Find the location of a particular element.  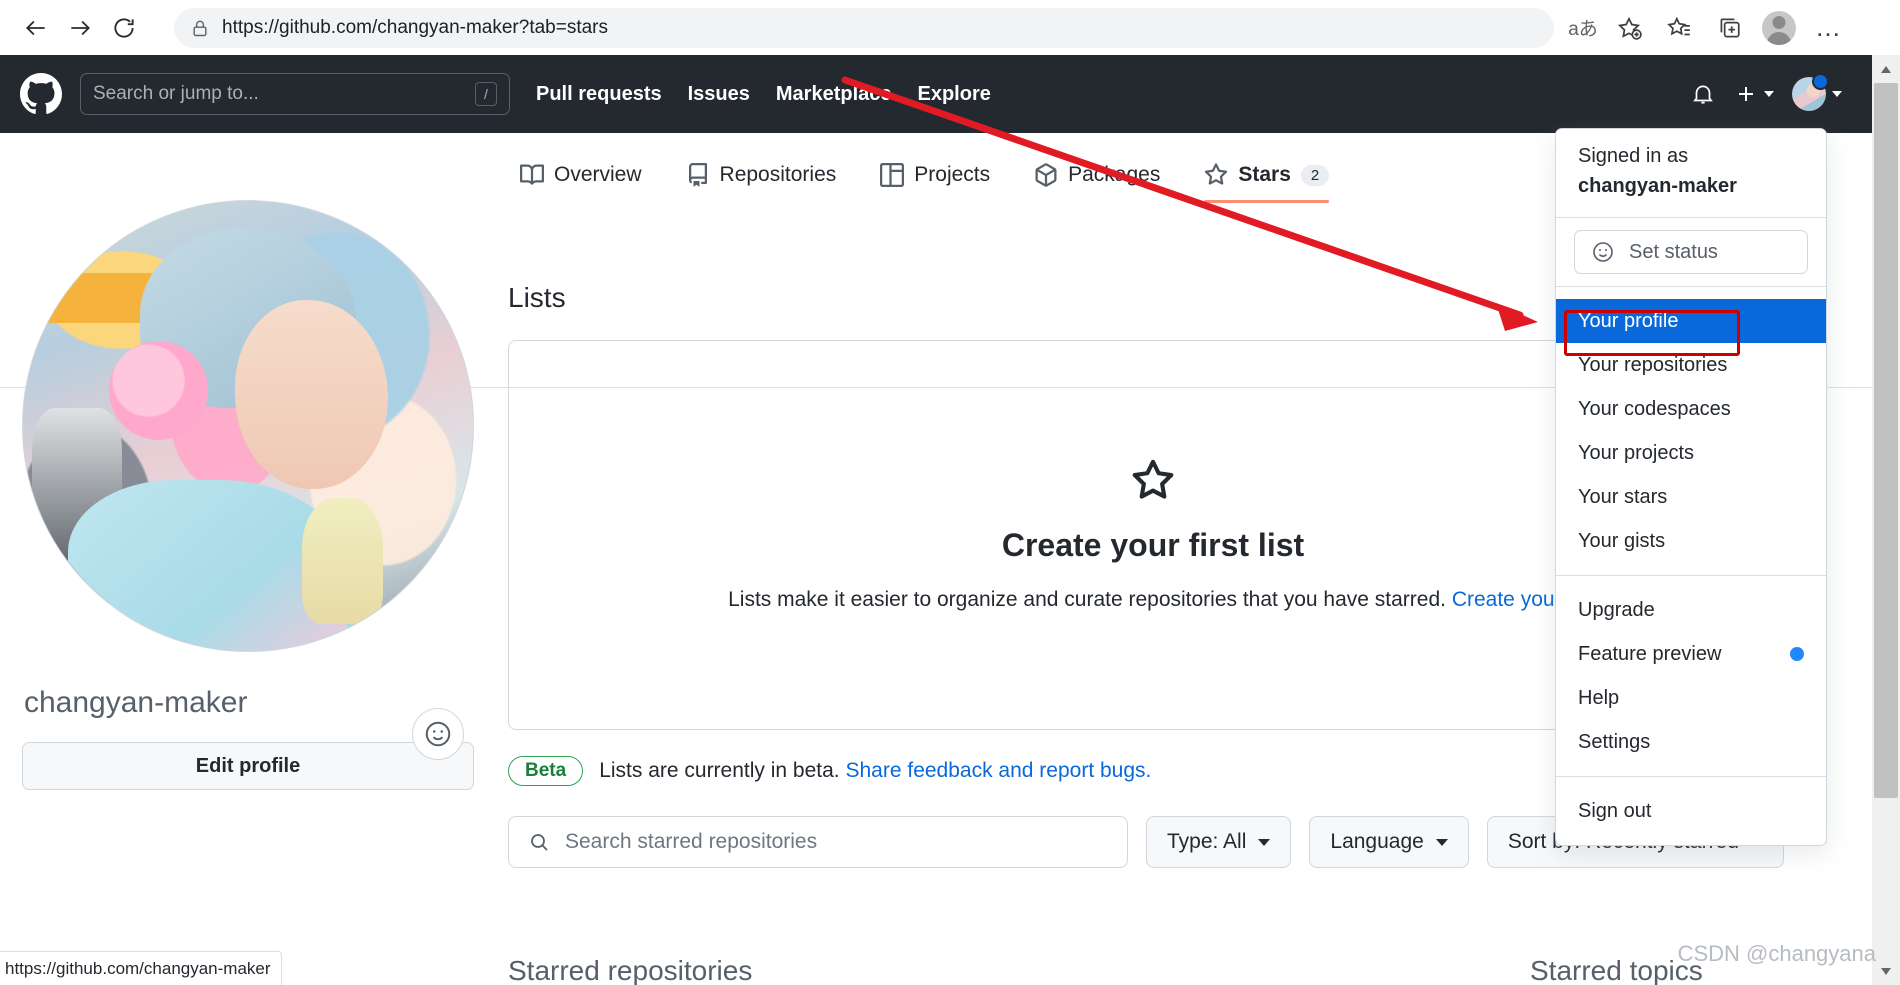

tab-projects: Projects is located at coordinates (935, 183).